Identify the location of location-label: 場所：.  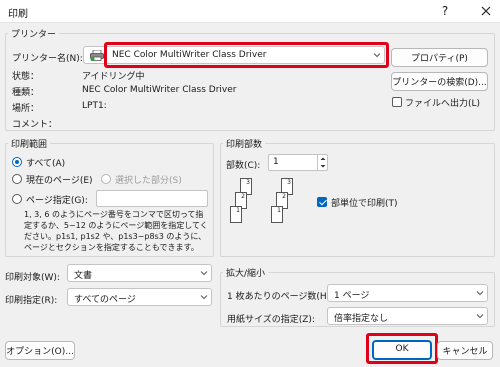
(26, 109).